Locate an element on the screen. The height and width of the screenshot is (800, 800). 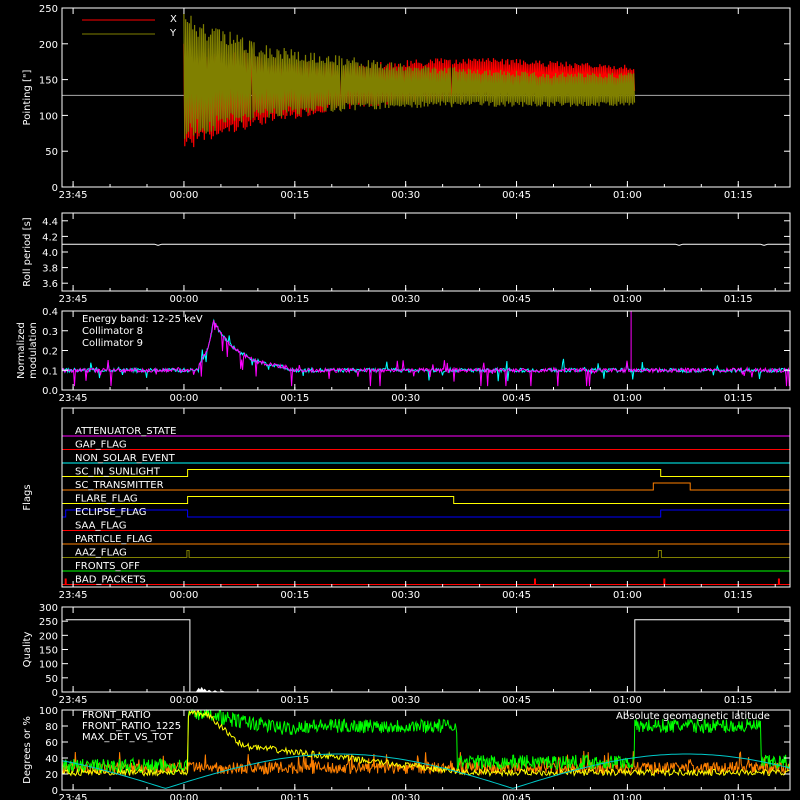
modulation-ytick-label: 0.4 is located at coordinates (50, 312).